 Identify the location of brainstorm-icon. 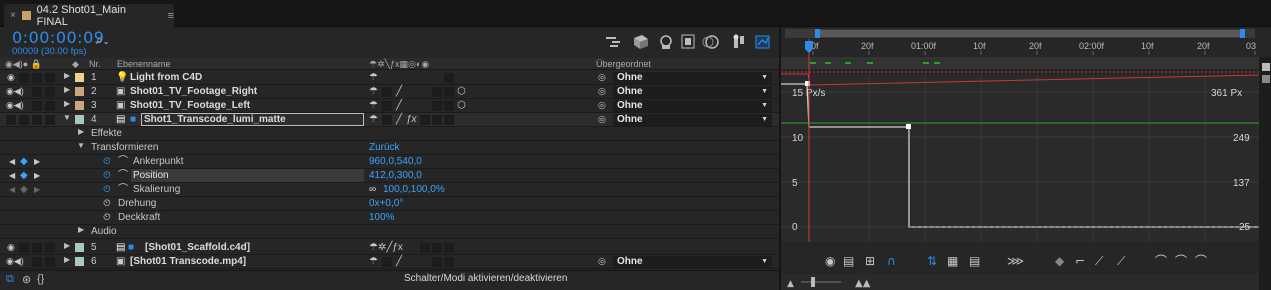
(739, 41).